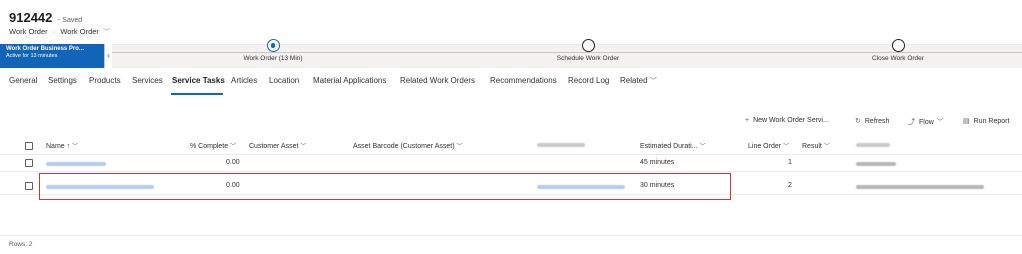 The height and width of the screenshot is (254, 1022). I want to click on stage-close-work-order: Close Work Order, so click(898, 50).